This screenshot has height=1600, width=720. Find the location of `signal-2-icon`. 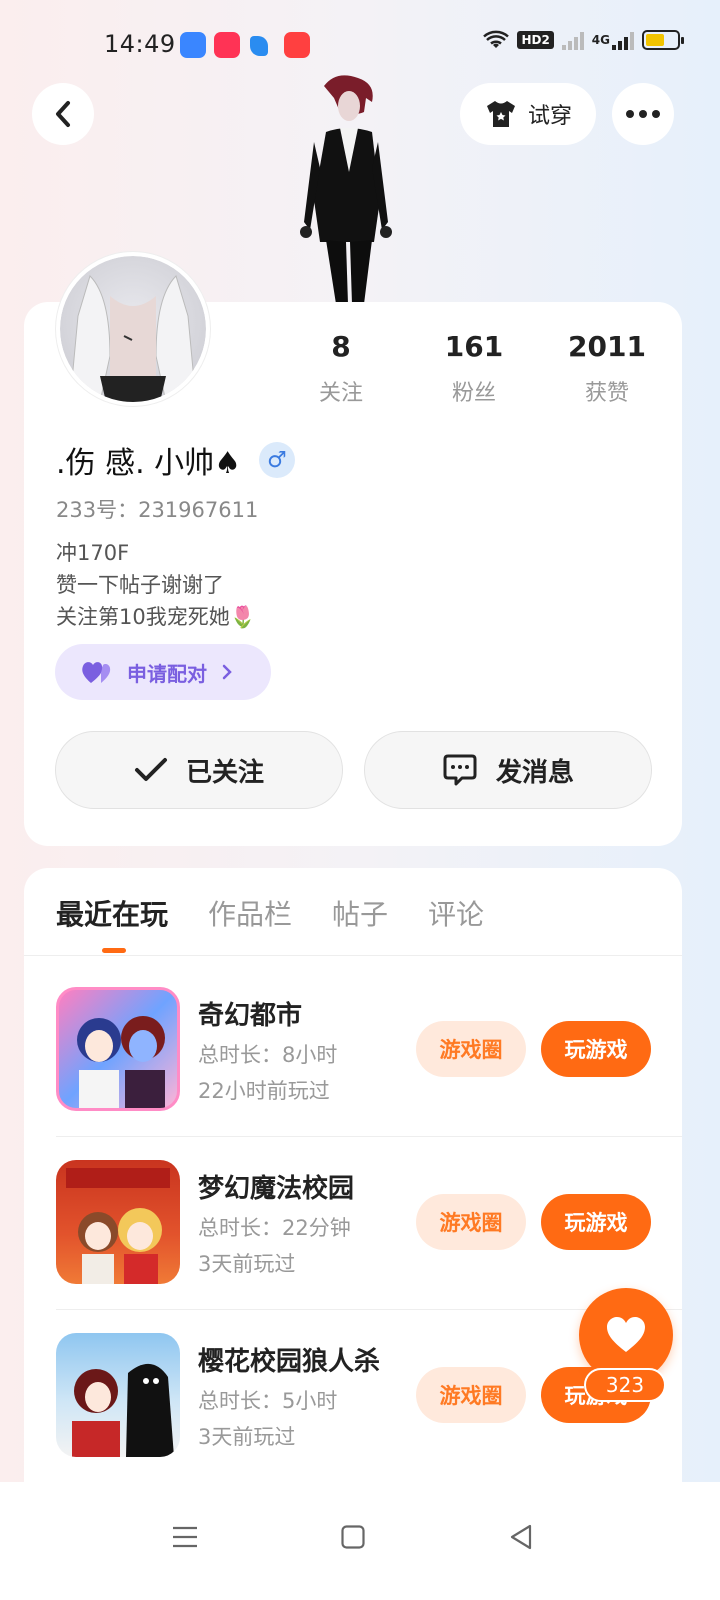

signal-2-icon is located at coordinates (623, 40).